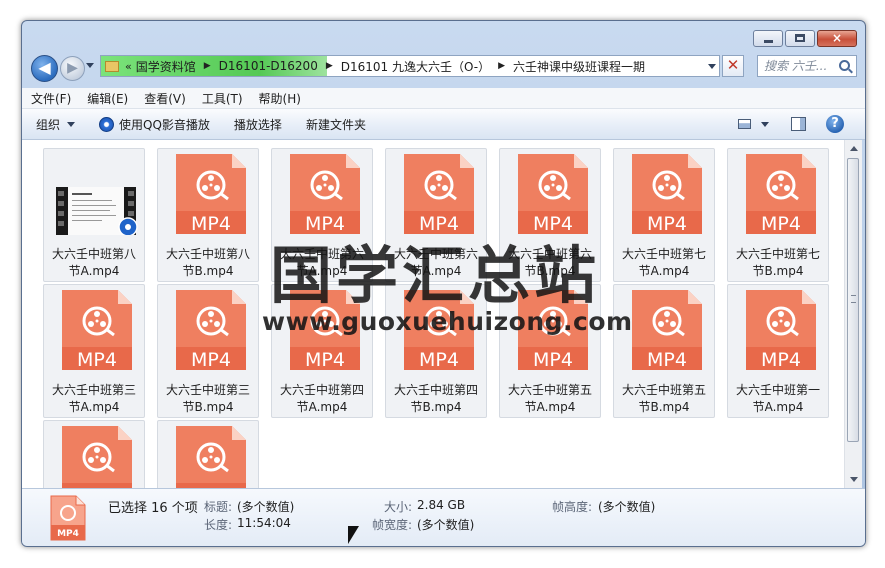 The image size is (885, 568). Describe the element at coordinates (778, 399) in the screenshot. I see `file-name: 大六壬中班第一 节A.mp4` at that location.